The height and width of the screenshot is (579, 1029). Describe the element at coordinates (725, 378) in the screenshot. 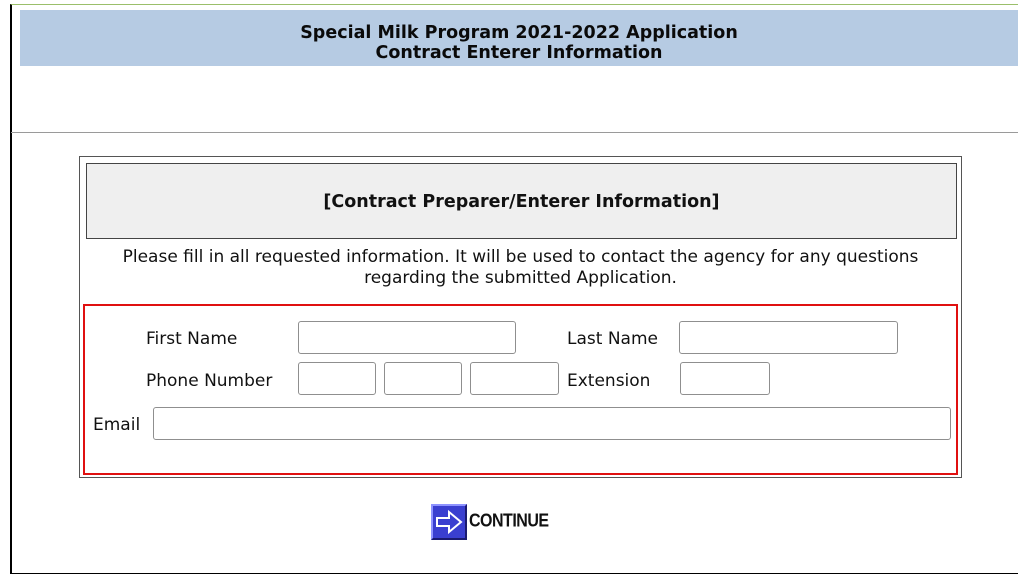

I see `extension-input` at that location.